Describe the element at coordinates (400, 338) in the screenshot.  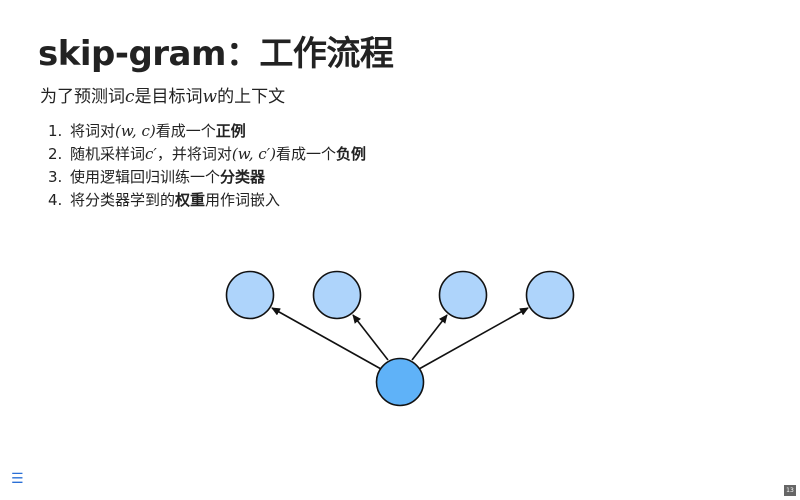
I see `skip-gram-diagram` at that location.